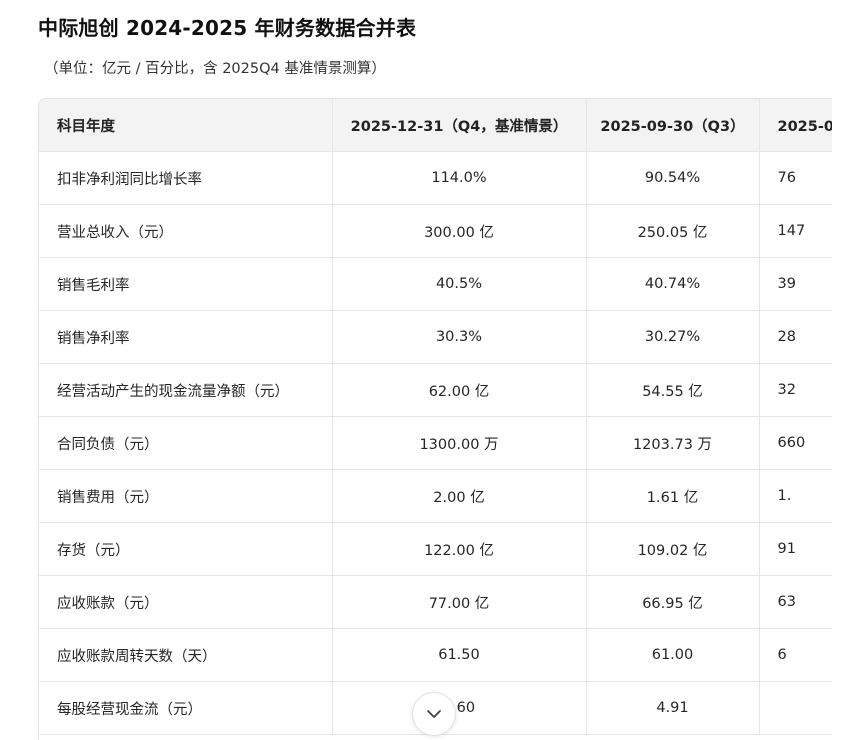 This screenshot has height=740, width=855. I want to click on table-cell: 2.00 亿, so click(459, 496).